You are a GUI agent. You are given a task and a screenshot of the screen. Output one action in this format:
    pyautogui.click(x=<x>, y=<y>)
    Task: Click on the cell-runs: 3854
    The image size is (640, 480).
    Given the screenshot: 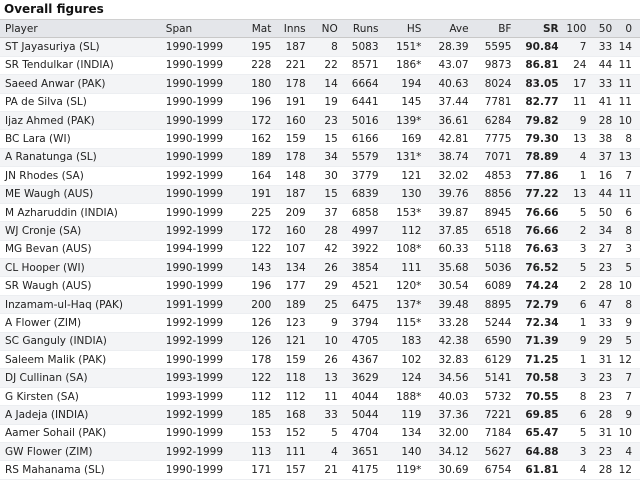 What is the action you would take?
    pyautogui.click(x=360, y=268)
    